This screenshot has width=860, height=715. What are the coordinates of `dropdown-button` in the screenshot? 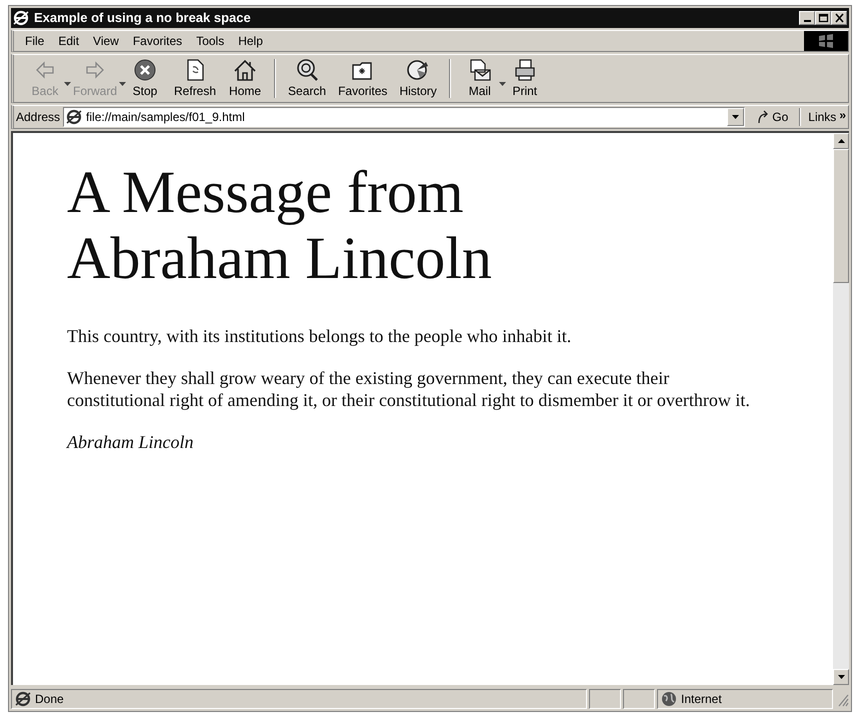 It's located at (735, 117).